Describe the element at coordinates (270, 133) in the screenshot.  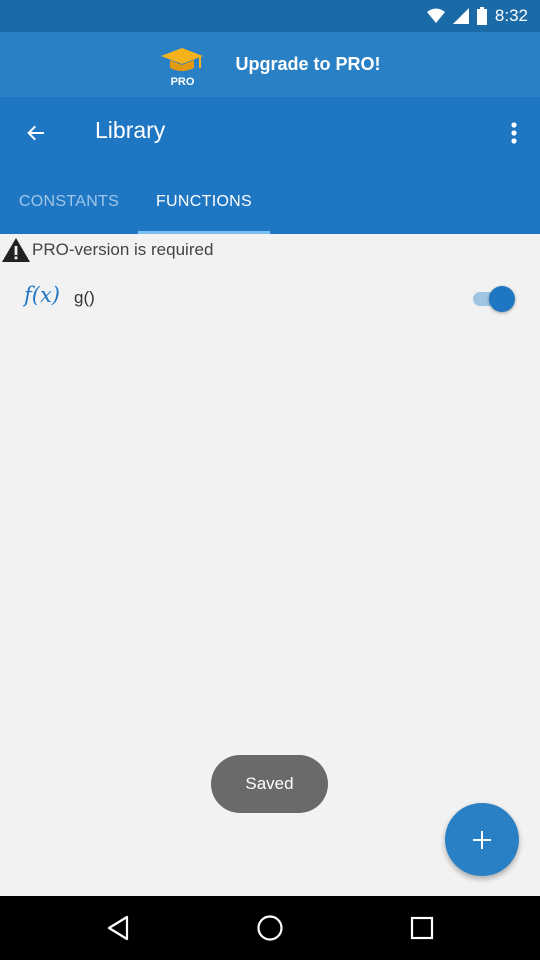
I see `toolbar: Library` at that location.